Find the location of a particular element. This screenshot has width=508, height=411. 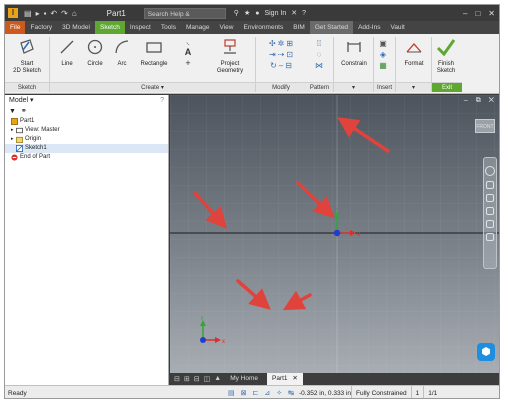

browser-help-icon: ? is located at coordinates (162, 101).